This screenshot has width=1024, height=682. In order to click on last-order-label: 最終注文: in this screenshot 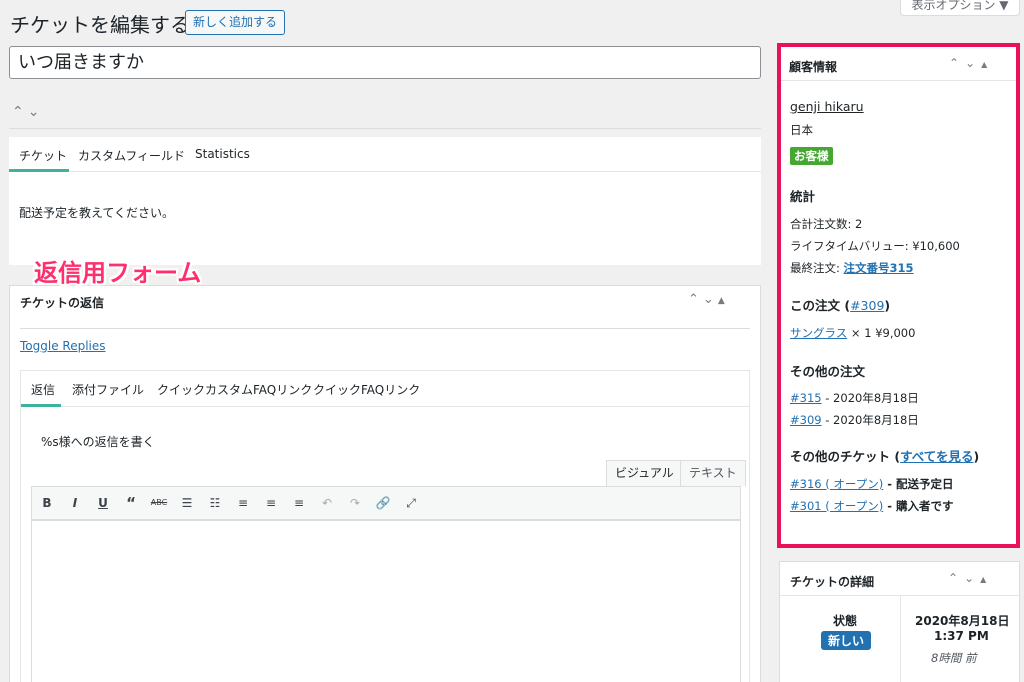, I will do `click(817, 268)`.